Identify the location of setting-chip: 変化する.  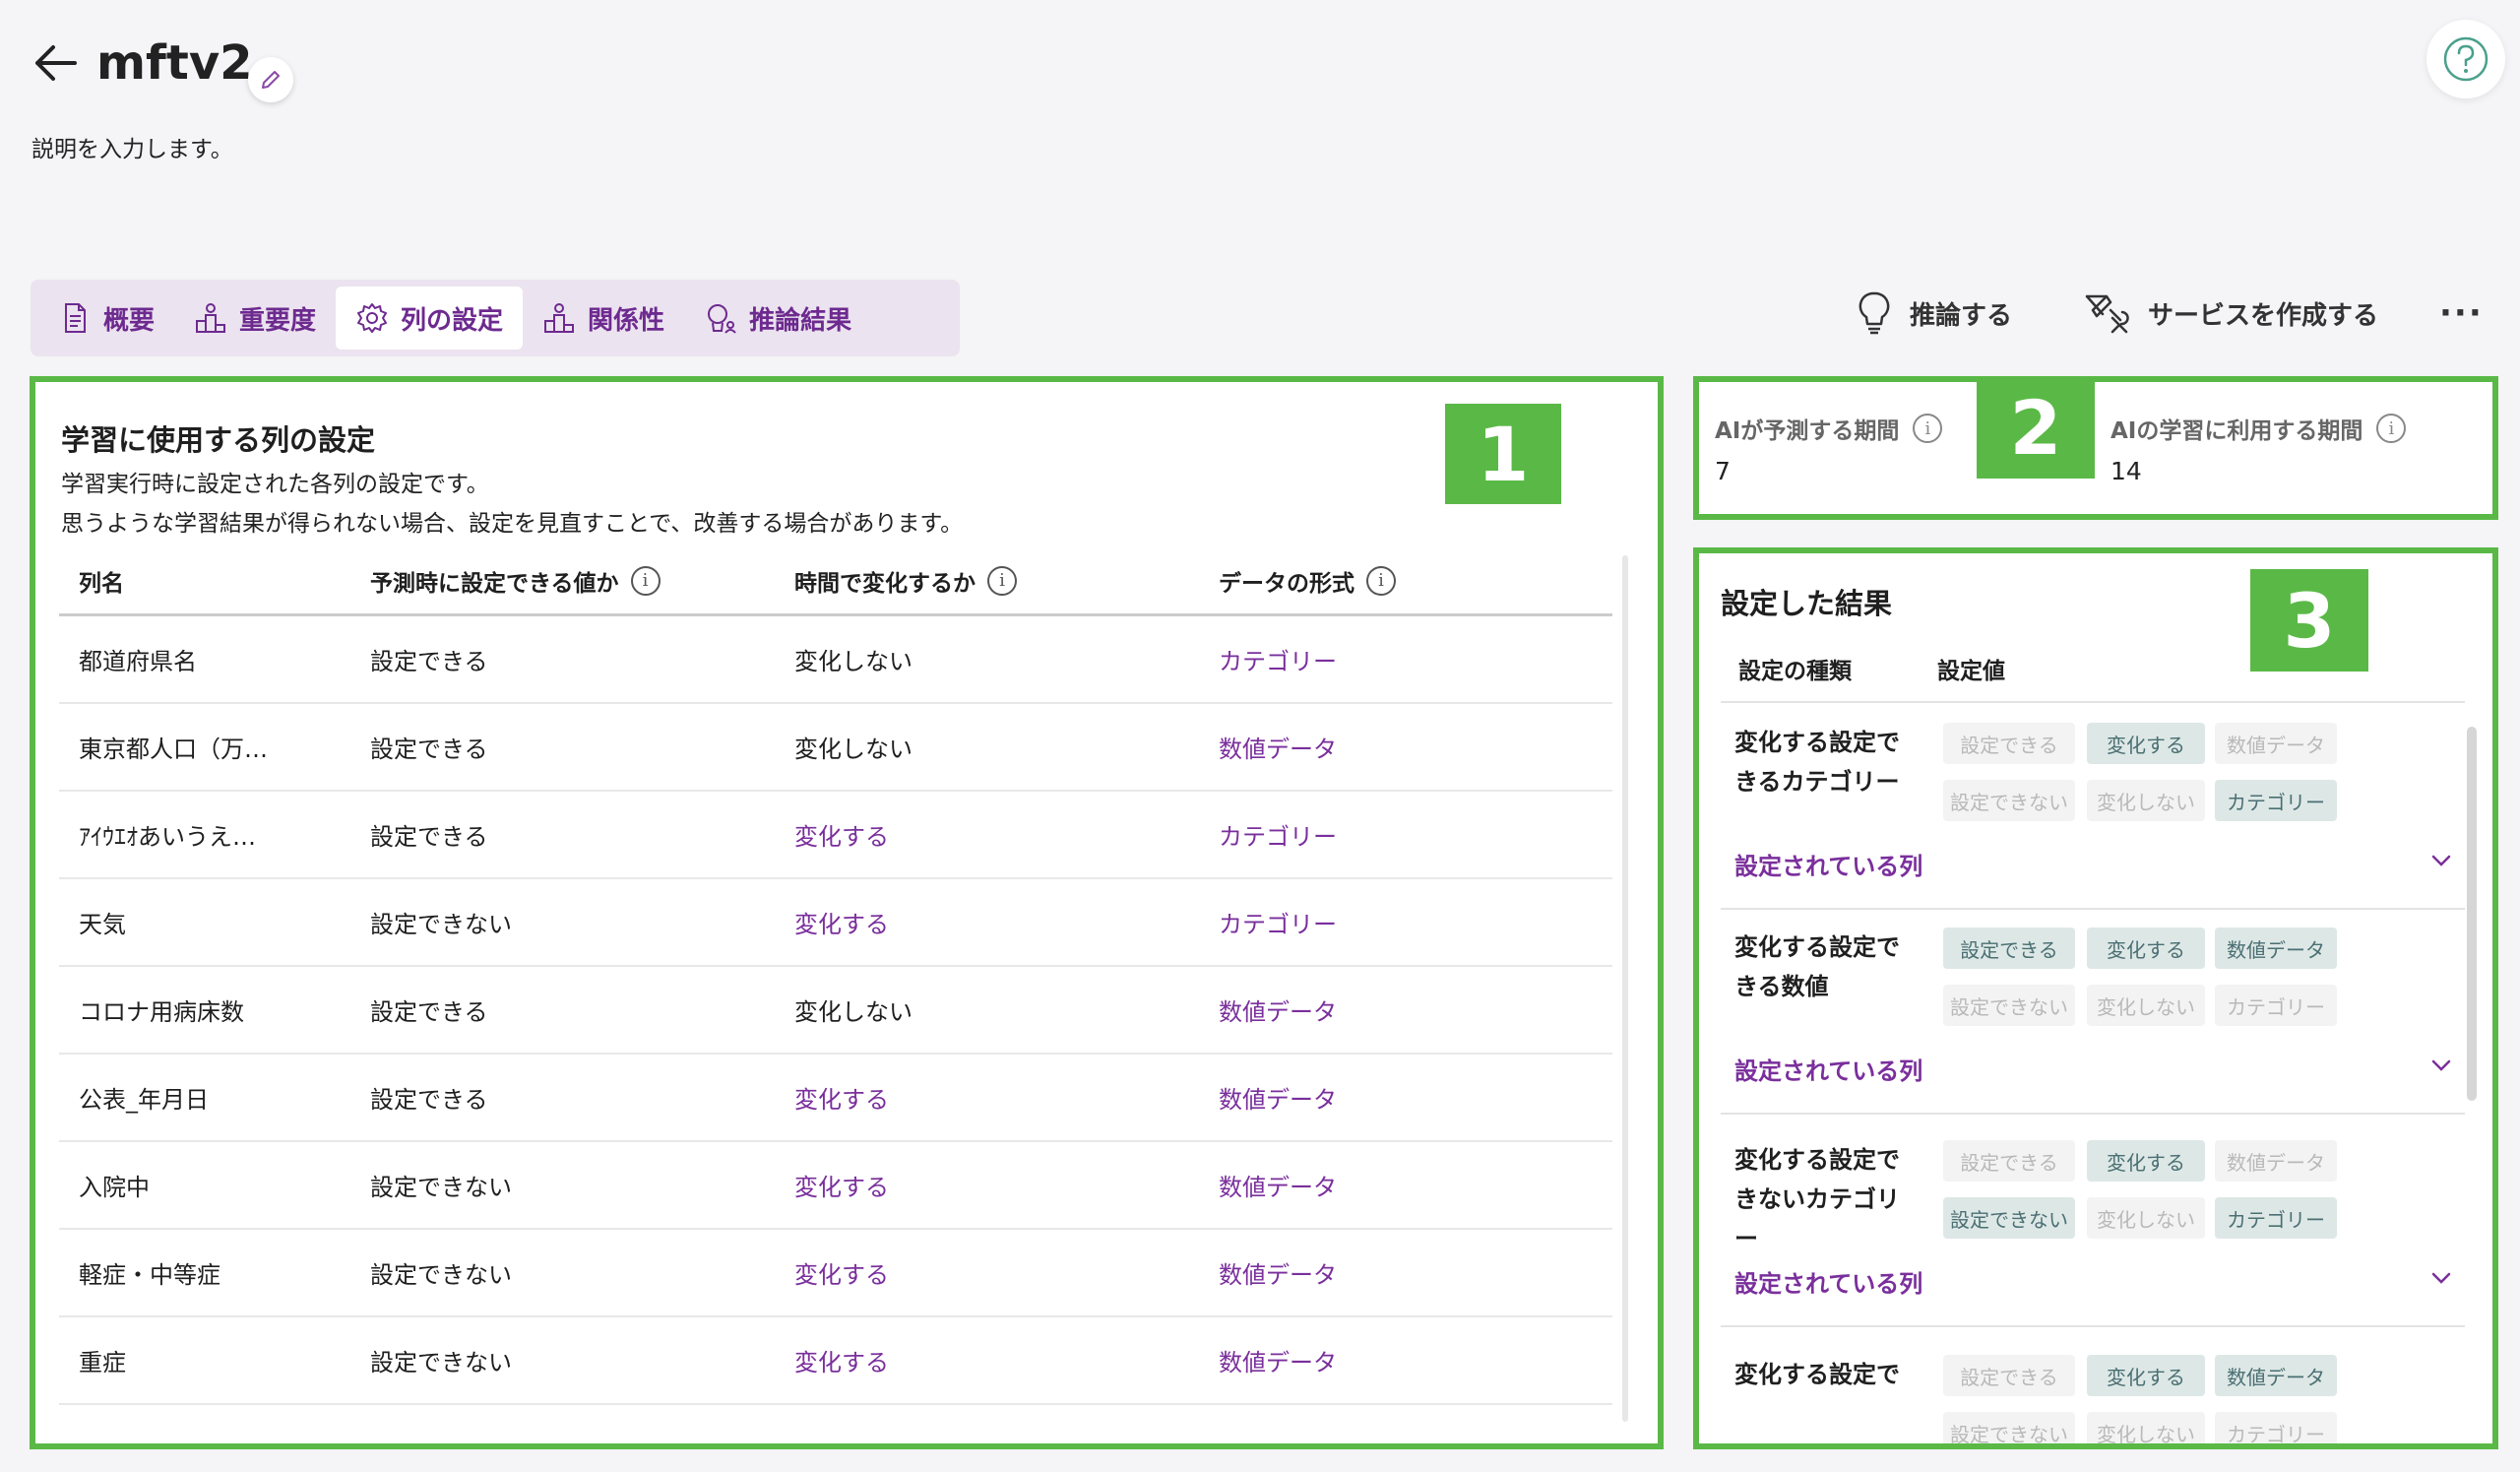
(2146, 1375).